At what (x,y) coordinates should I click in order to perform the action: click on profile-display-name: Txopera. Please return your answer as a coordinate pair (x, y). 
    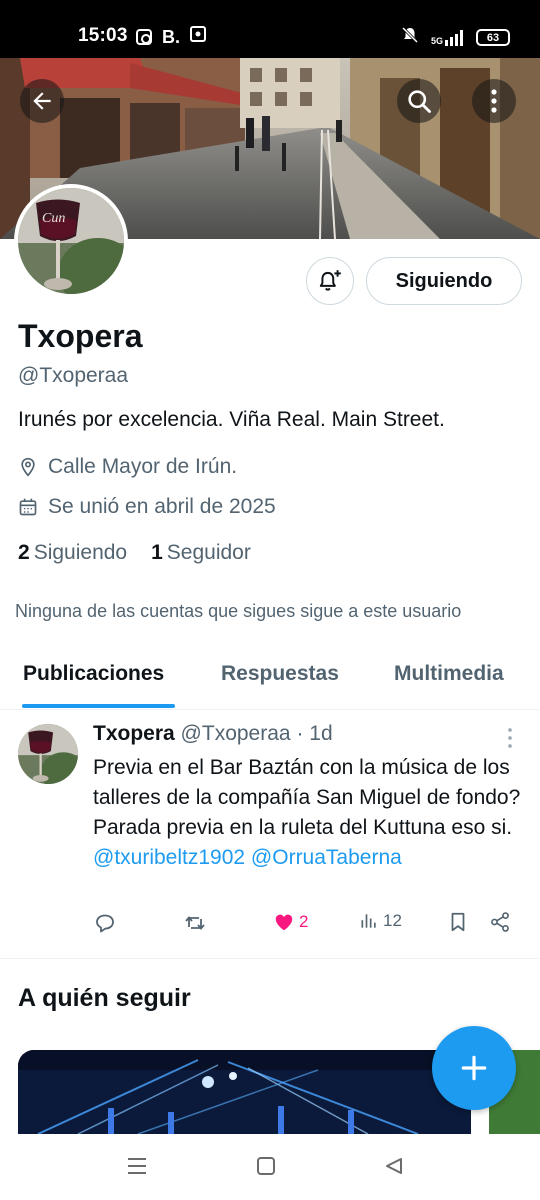
    Looking at the image, I should click on (80, 336).